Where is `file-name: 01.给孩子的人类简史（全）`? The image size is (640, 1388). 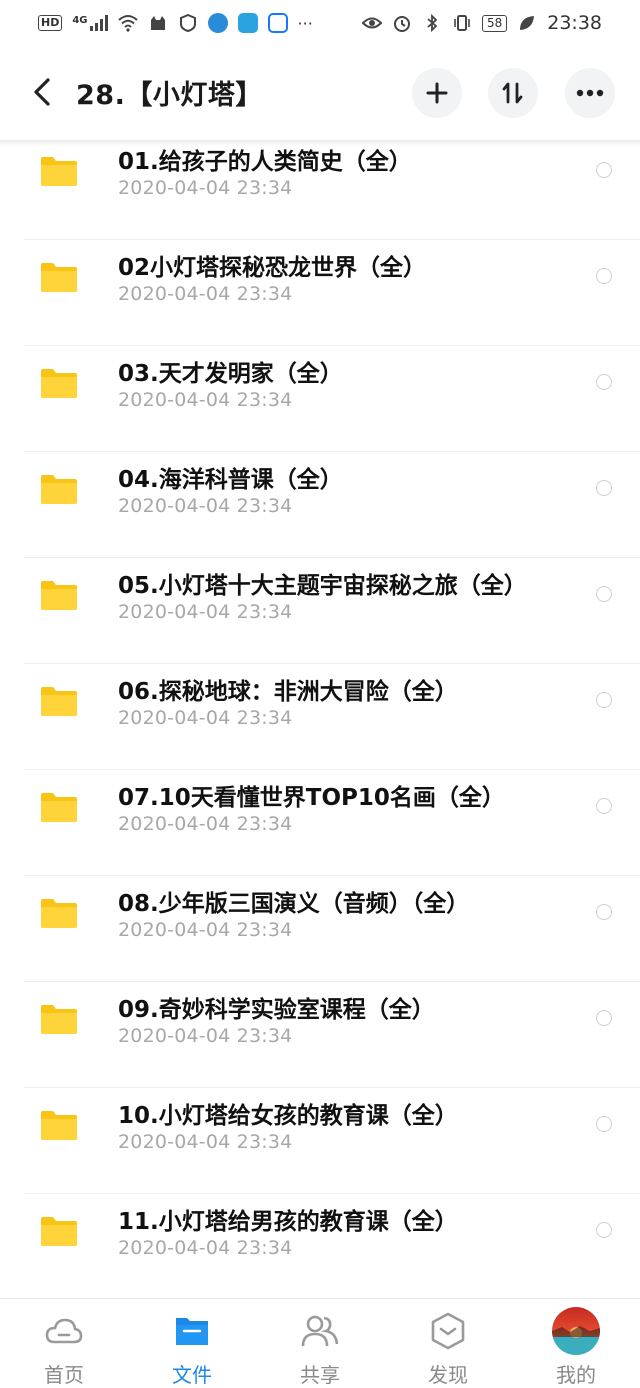 file-name: 01.给孩子的人类简史（全） is located at coordinates (265, 162).